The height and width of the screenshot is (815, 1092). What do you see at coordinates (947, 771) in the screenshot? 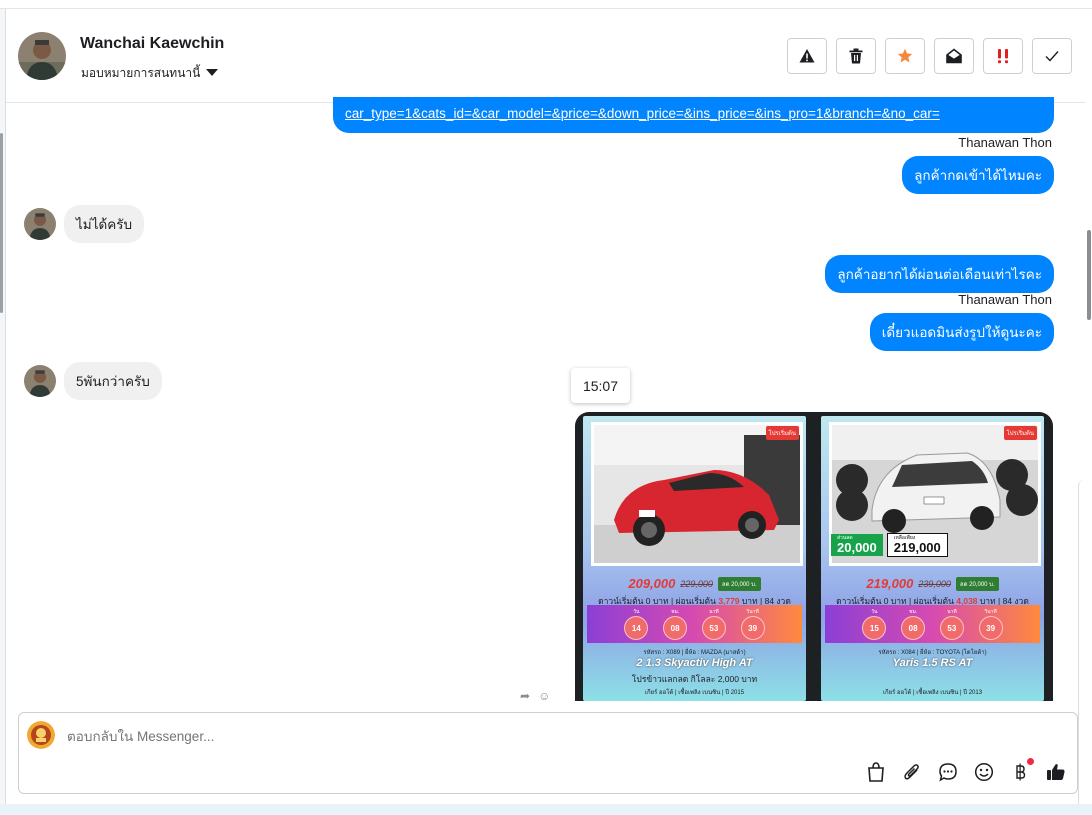
I see `chat-bubble-icon` at bounding box center [947, 771].